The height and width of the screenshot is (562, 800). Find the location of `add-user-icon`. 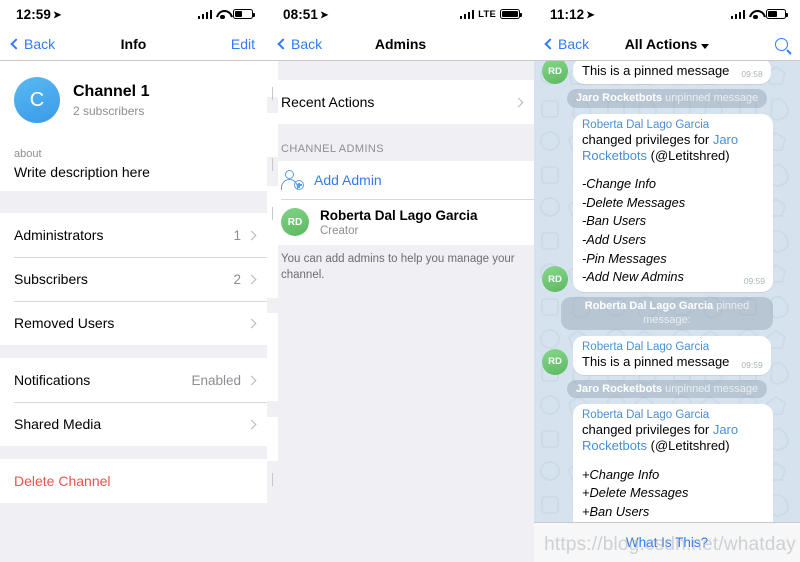

add-user-icon is located at coordinates (292, 180).